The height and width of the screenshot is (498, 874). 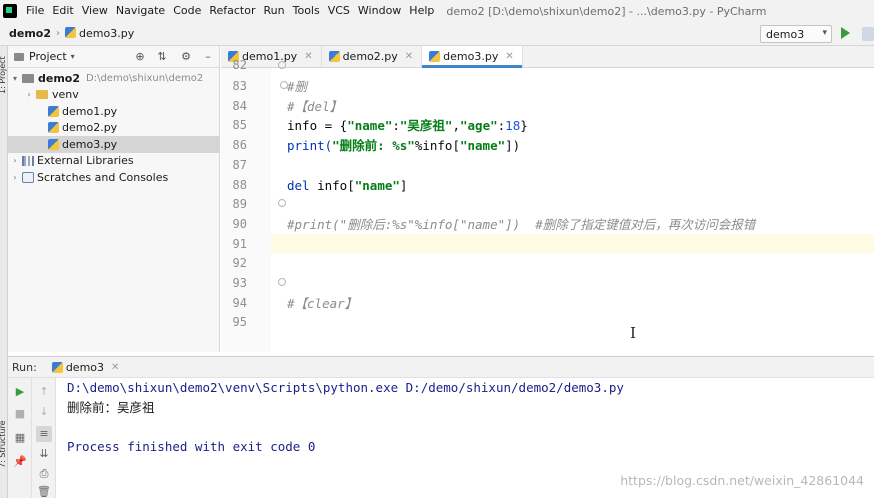 I want to click on editor-tab-bar: demo1.py ✕ demo2.py ✕ demo3.py ✕, so click(x=547, y=57).